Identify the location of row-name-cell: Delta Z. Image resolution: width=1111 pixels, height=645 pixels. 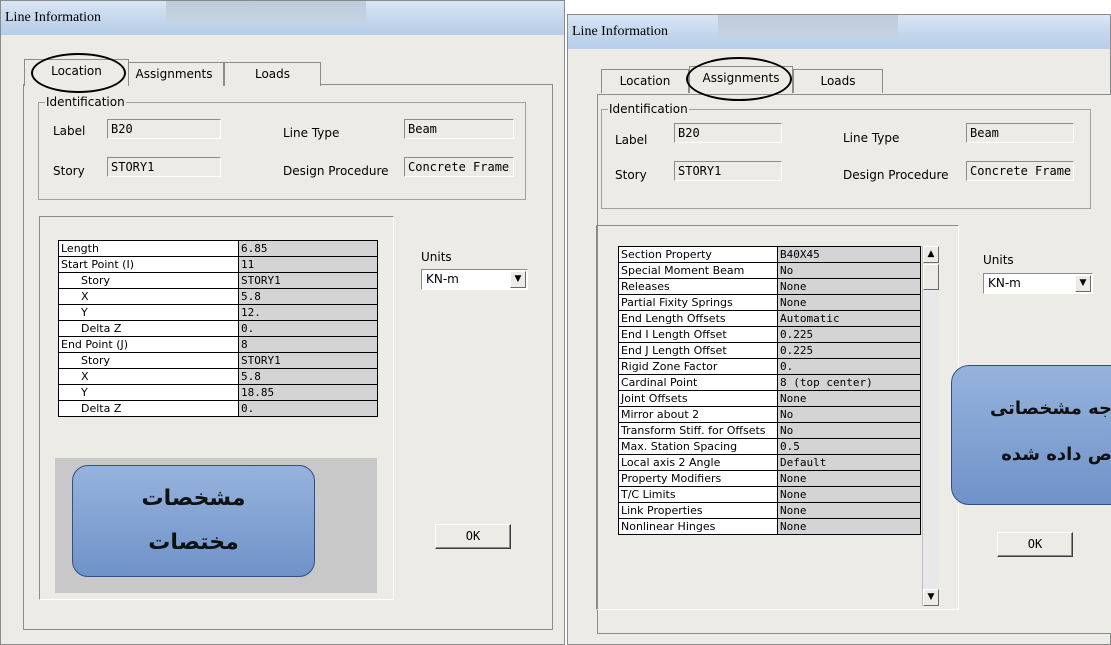
(148, 328).